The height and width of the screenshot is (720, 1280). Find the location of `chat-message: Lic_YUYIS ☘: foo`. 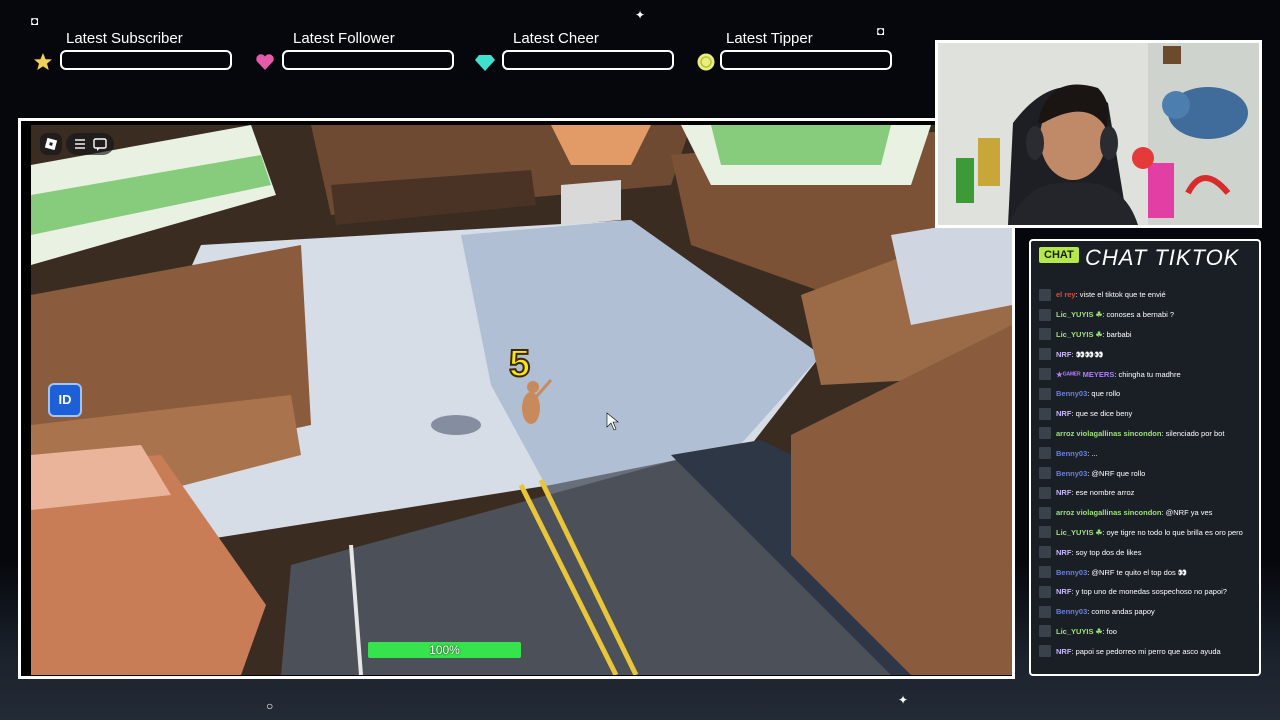

chat-message: Lic_YUYIS ☘: foo is located at coordinates (1149, 632).